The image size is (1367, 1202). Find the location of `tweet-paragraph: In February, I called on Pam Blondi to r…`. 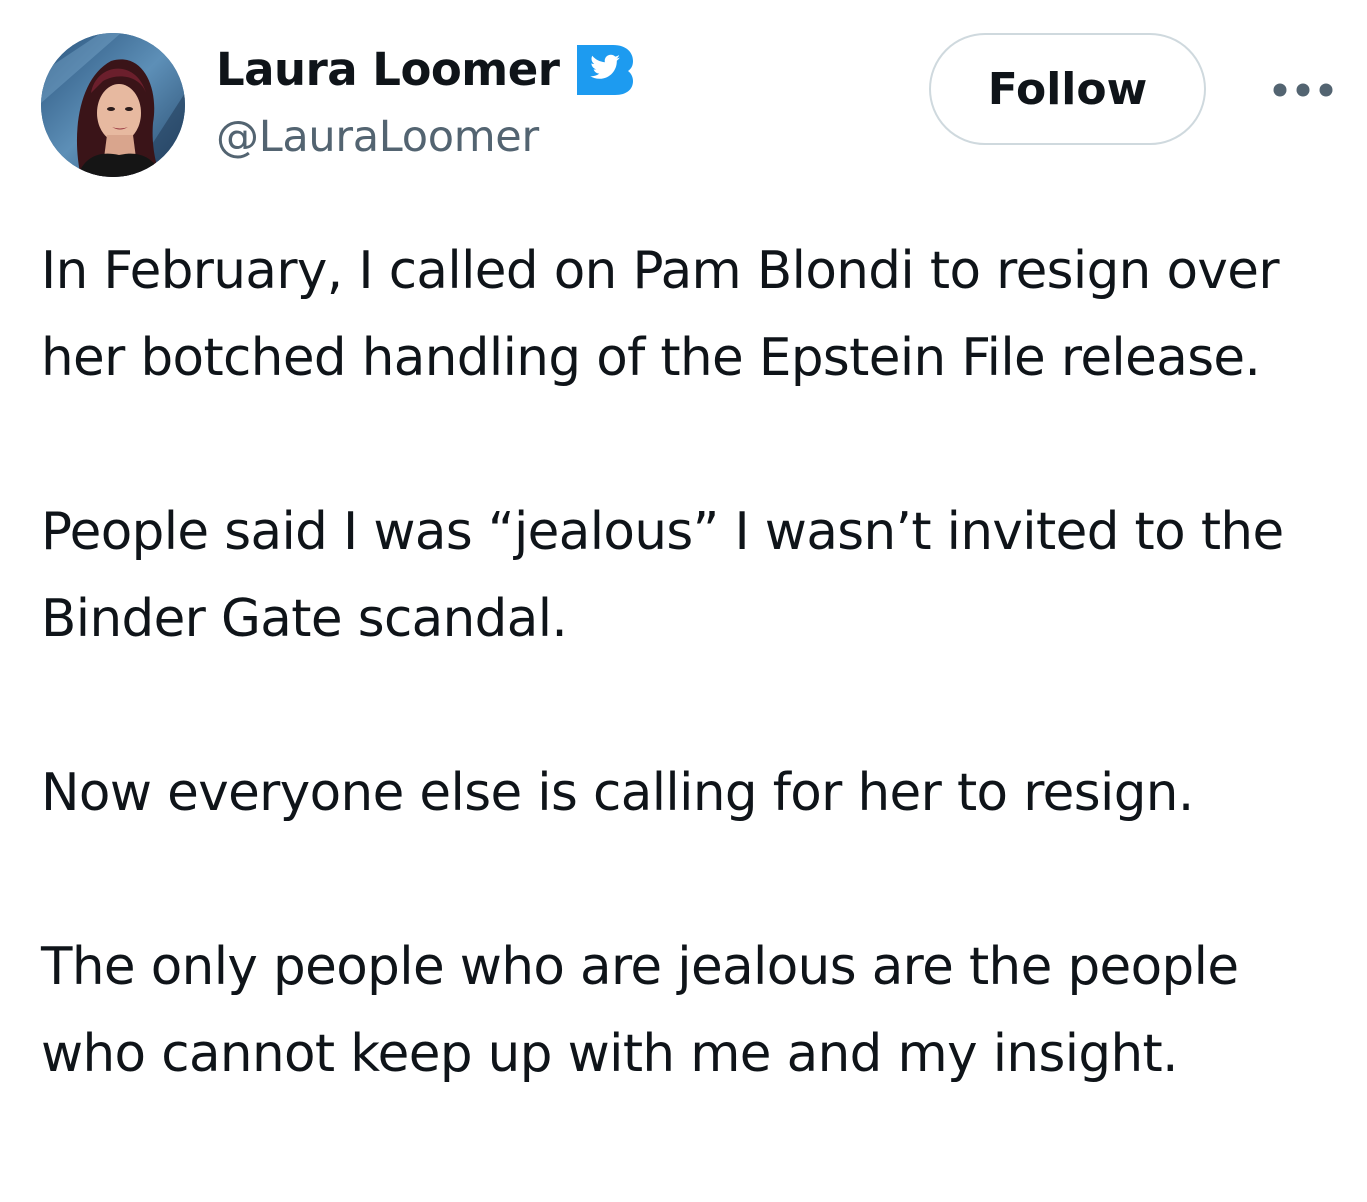

tweet-paragraph: In February, I called on Pam Blondi to r… is located at coordinates (660, 314).